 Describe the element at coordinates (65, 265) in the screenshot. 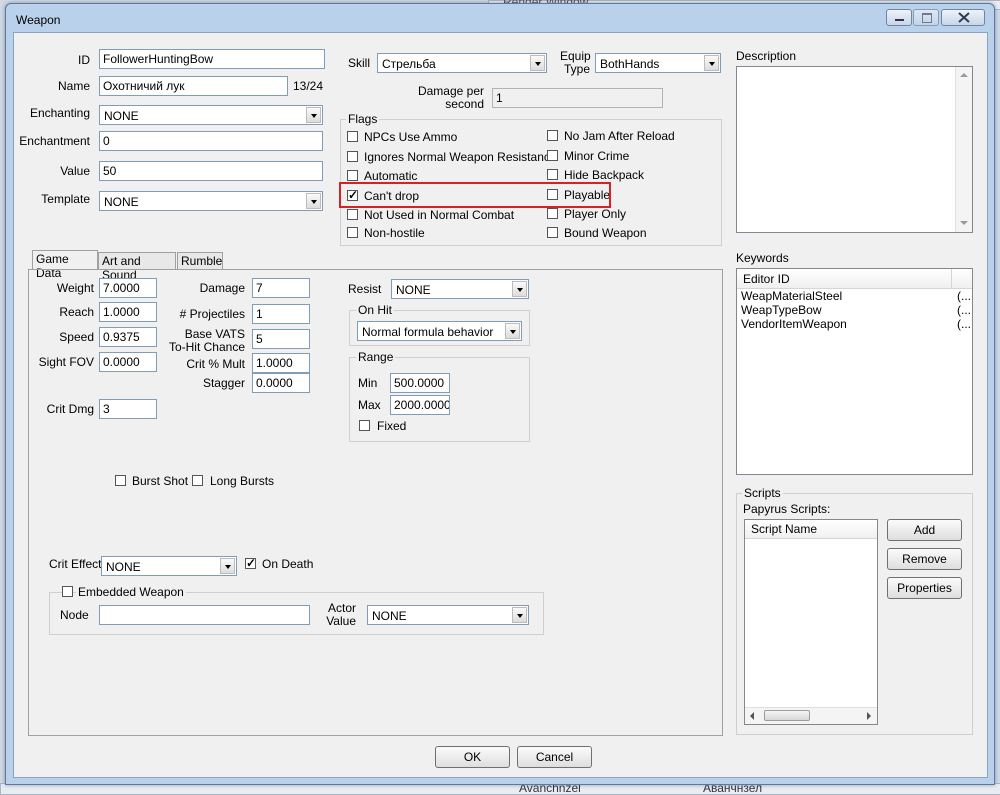

I see `tab-game-data: Game Data` at that location.